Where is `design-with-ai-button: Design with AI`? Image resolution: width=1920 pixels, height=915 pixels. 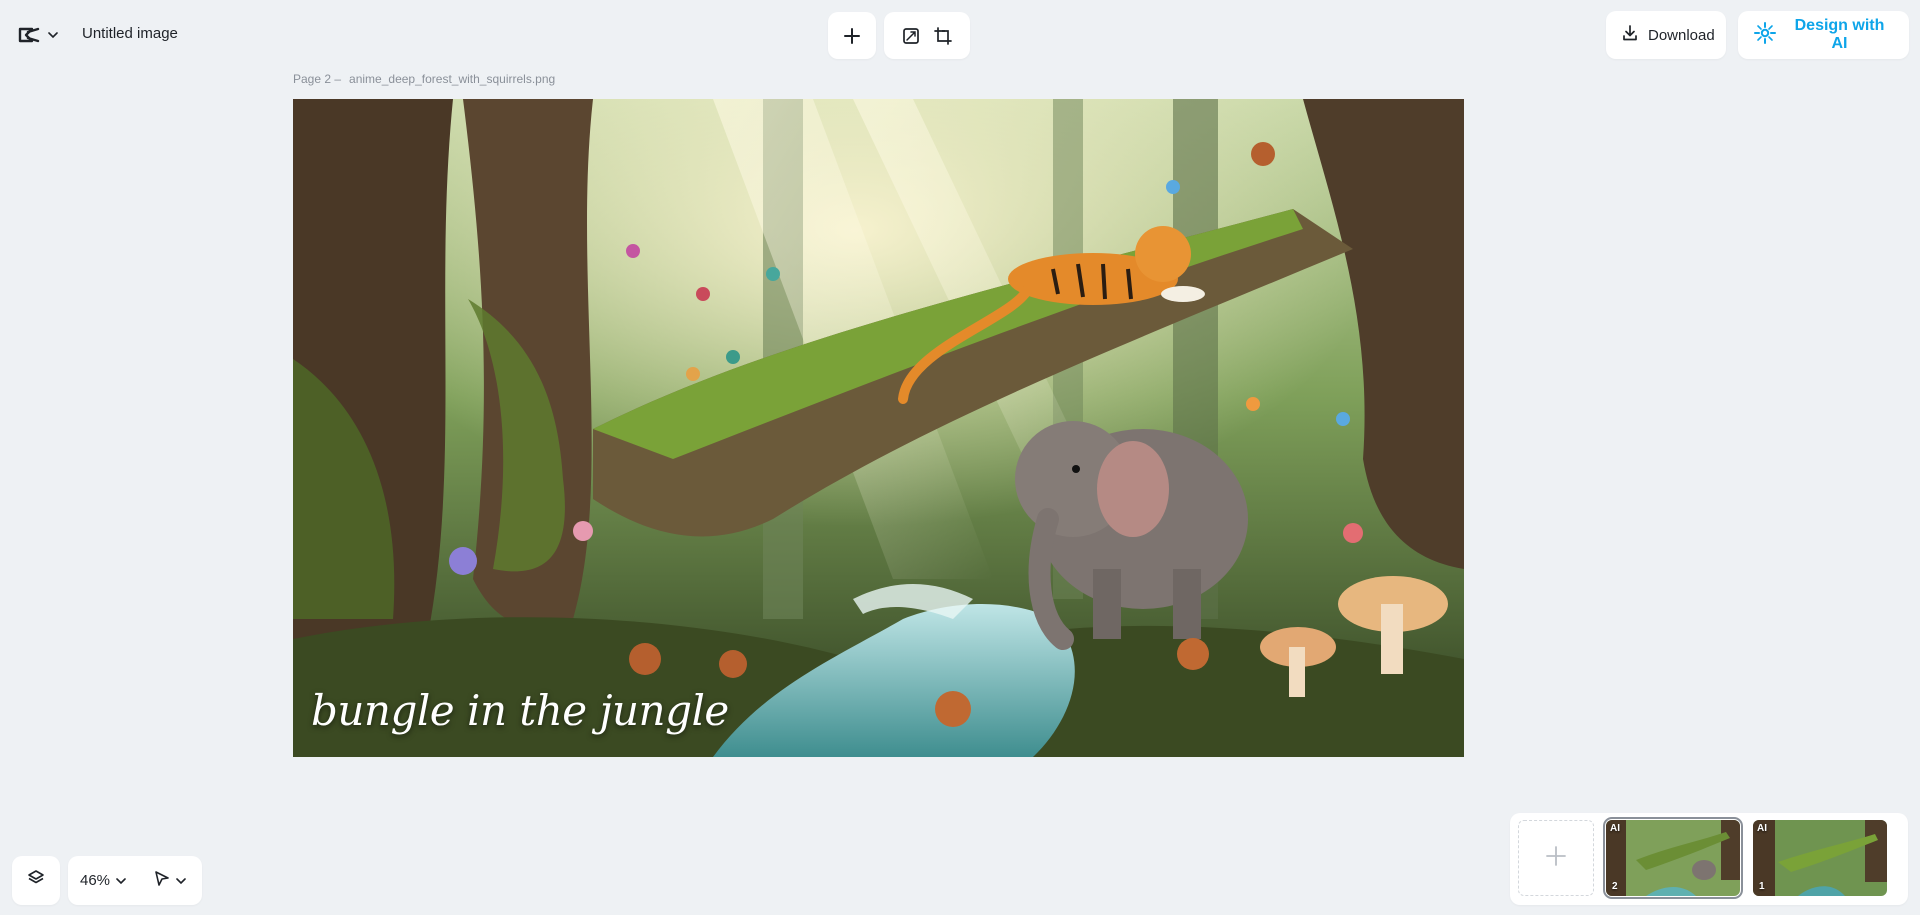 design-with-ai-button: Design with AI is located at coordinates (1823, 35).